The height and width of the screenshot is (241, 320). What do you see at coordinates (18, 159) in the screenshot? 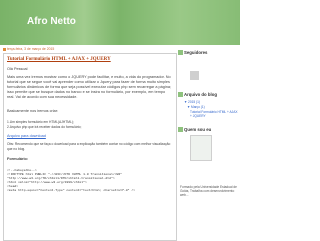
I see `section-heading: Formulário:` at bounding box center [18, 159].